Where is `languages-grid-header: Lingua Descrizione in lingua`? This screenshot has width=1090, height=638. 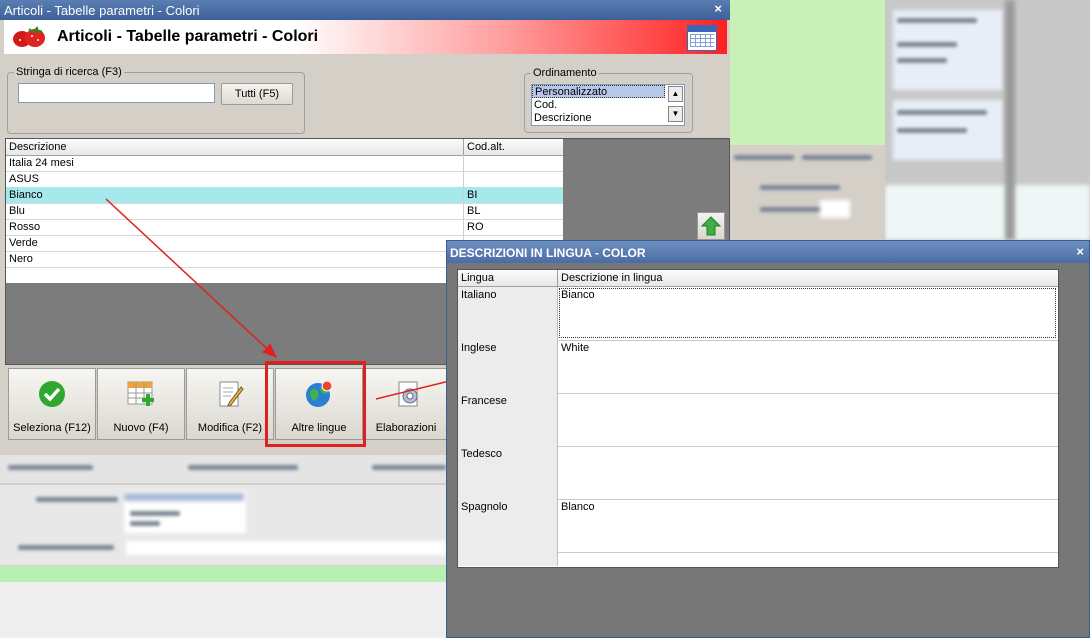
languages-grid-header: Lingua Descrizione in lingua is located at coordinates (758, 278).